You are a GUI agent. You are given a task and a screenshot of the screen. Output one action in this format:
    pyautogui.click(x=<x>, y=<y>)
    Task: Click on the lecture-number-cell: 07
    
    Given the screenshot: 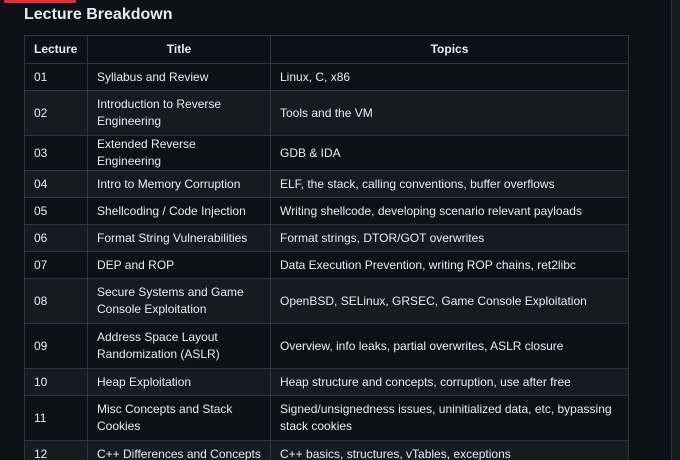 What is the action you would take?
    pyautogui.click(x=56, y=265)
    